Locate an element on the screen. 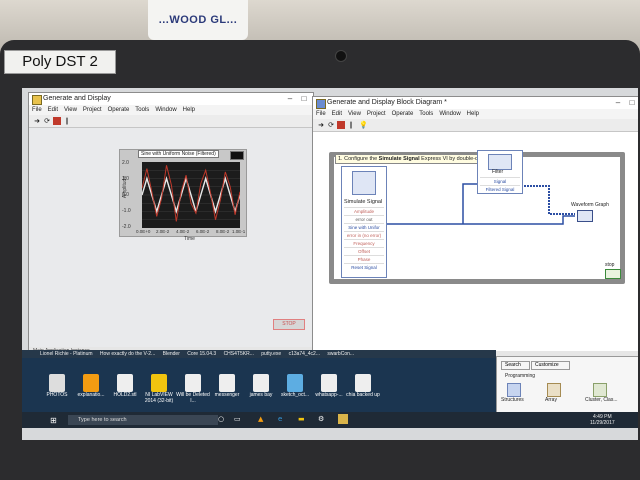 The image size is (640, 480). vlc-icon is located at coordinates (91, 383).